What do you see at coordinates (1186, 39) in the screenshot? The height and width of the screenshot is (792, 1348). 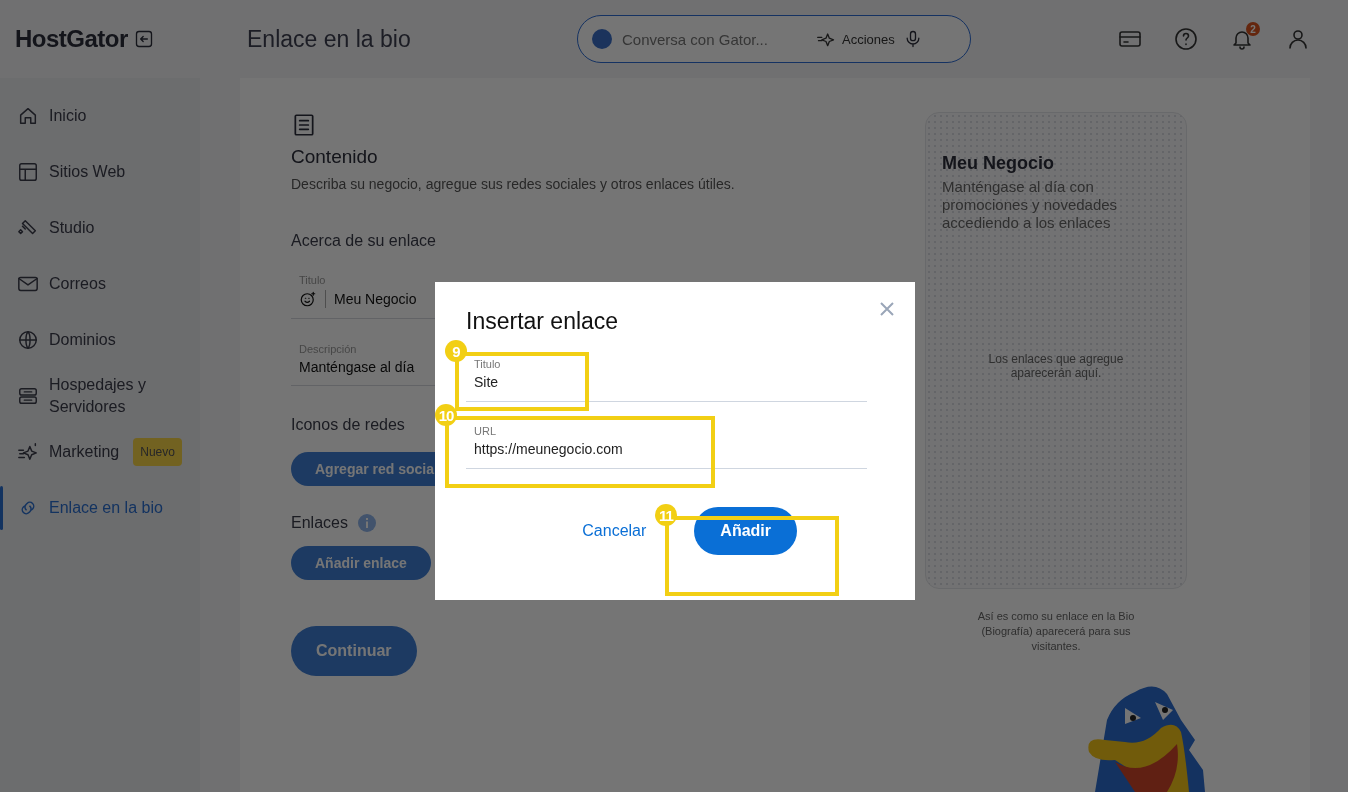 I see `help-icon` at bounding box center [1186, 39].